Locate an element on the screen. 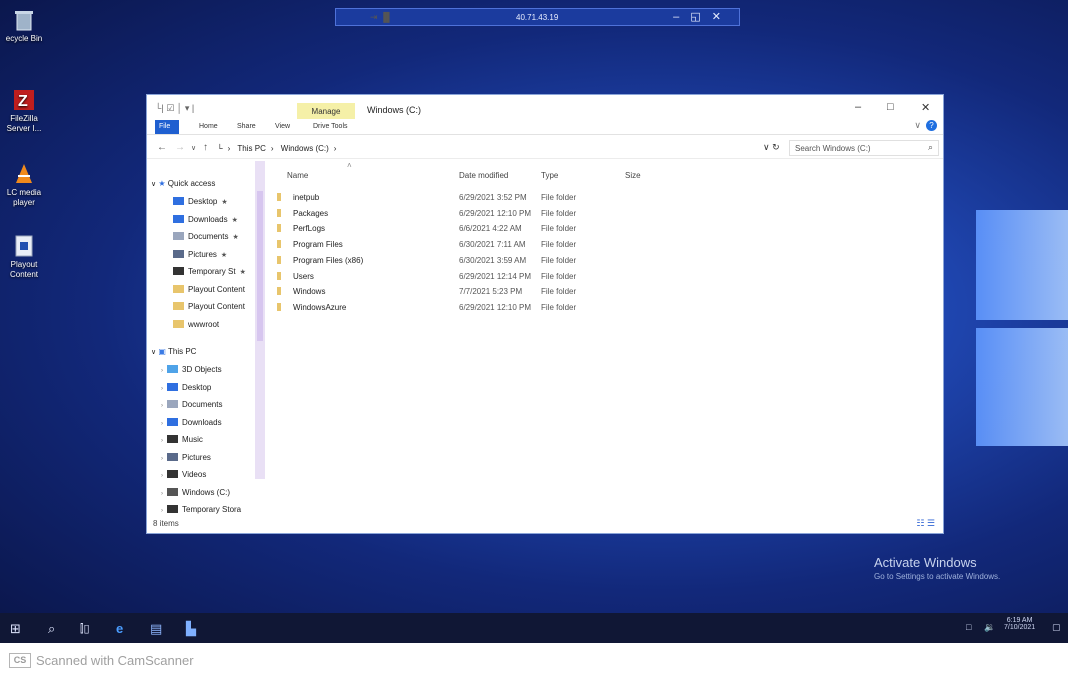 The height and width of the screenshot is (673, 1068). sidebar-item-quick-1: Downloads ★ is located at coordinates (205, 221).